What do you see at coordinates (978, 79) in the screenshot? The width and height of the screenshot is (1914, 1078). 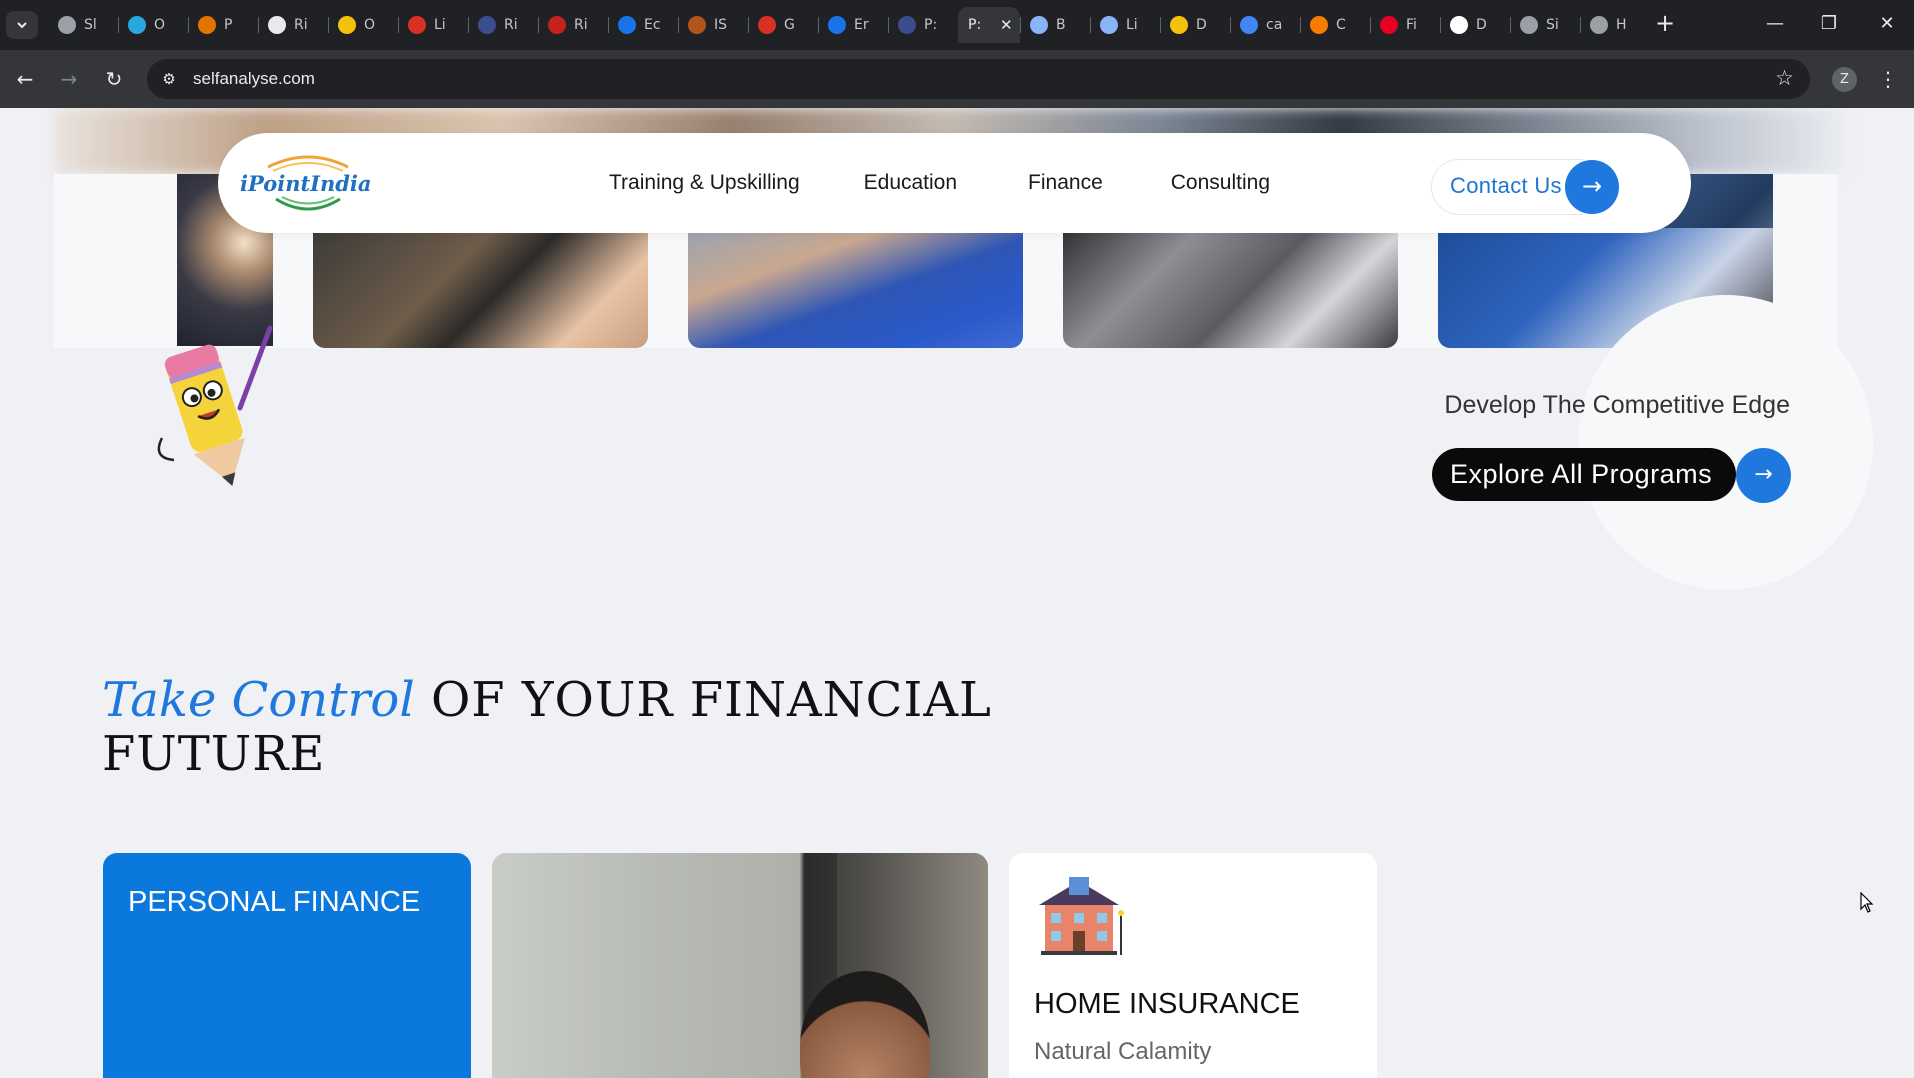 I see `address-bar: ⚙ selfanalyse.com ☆` at bounding box center [978, 79].